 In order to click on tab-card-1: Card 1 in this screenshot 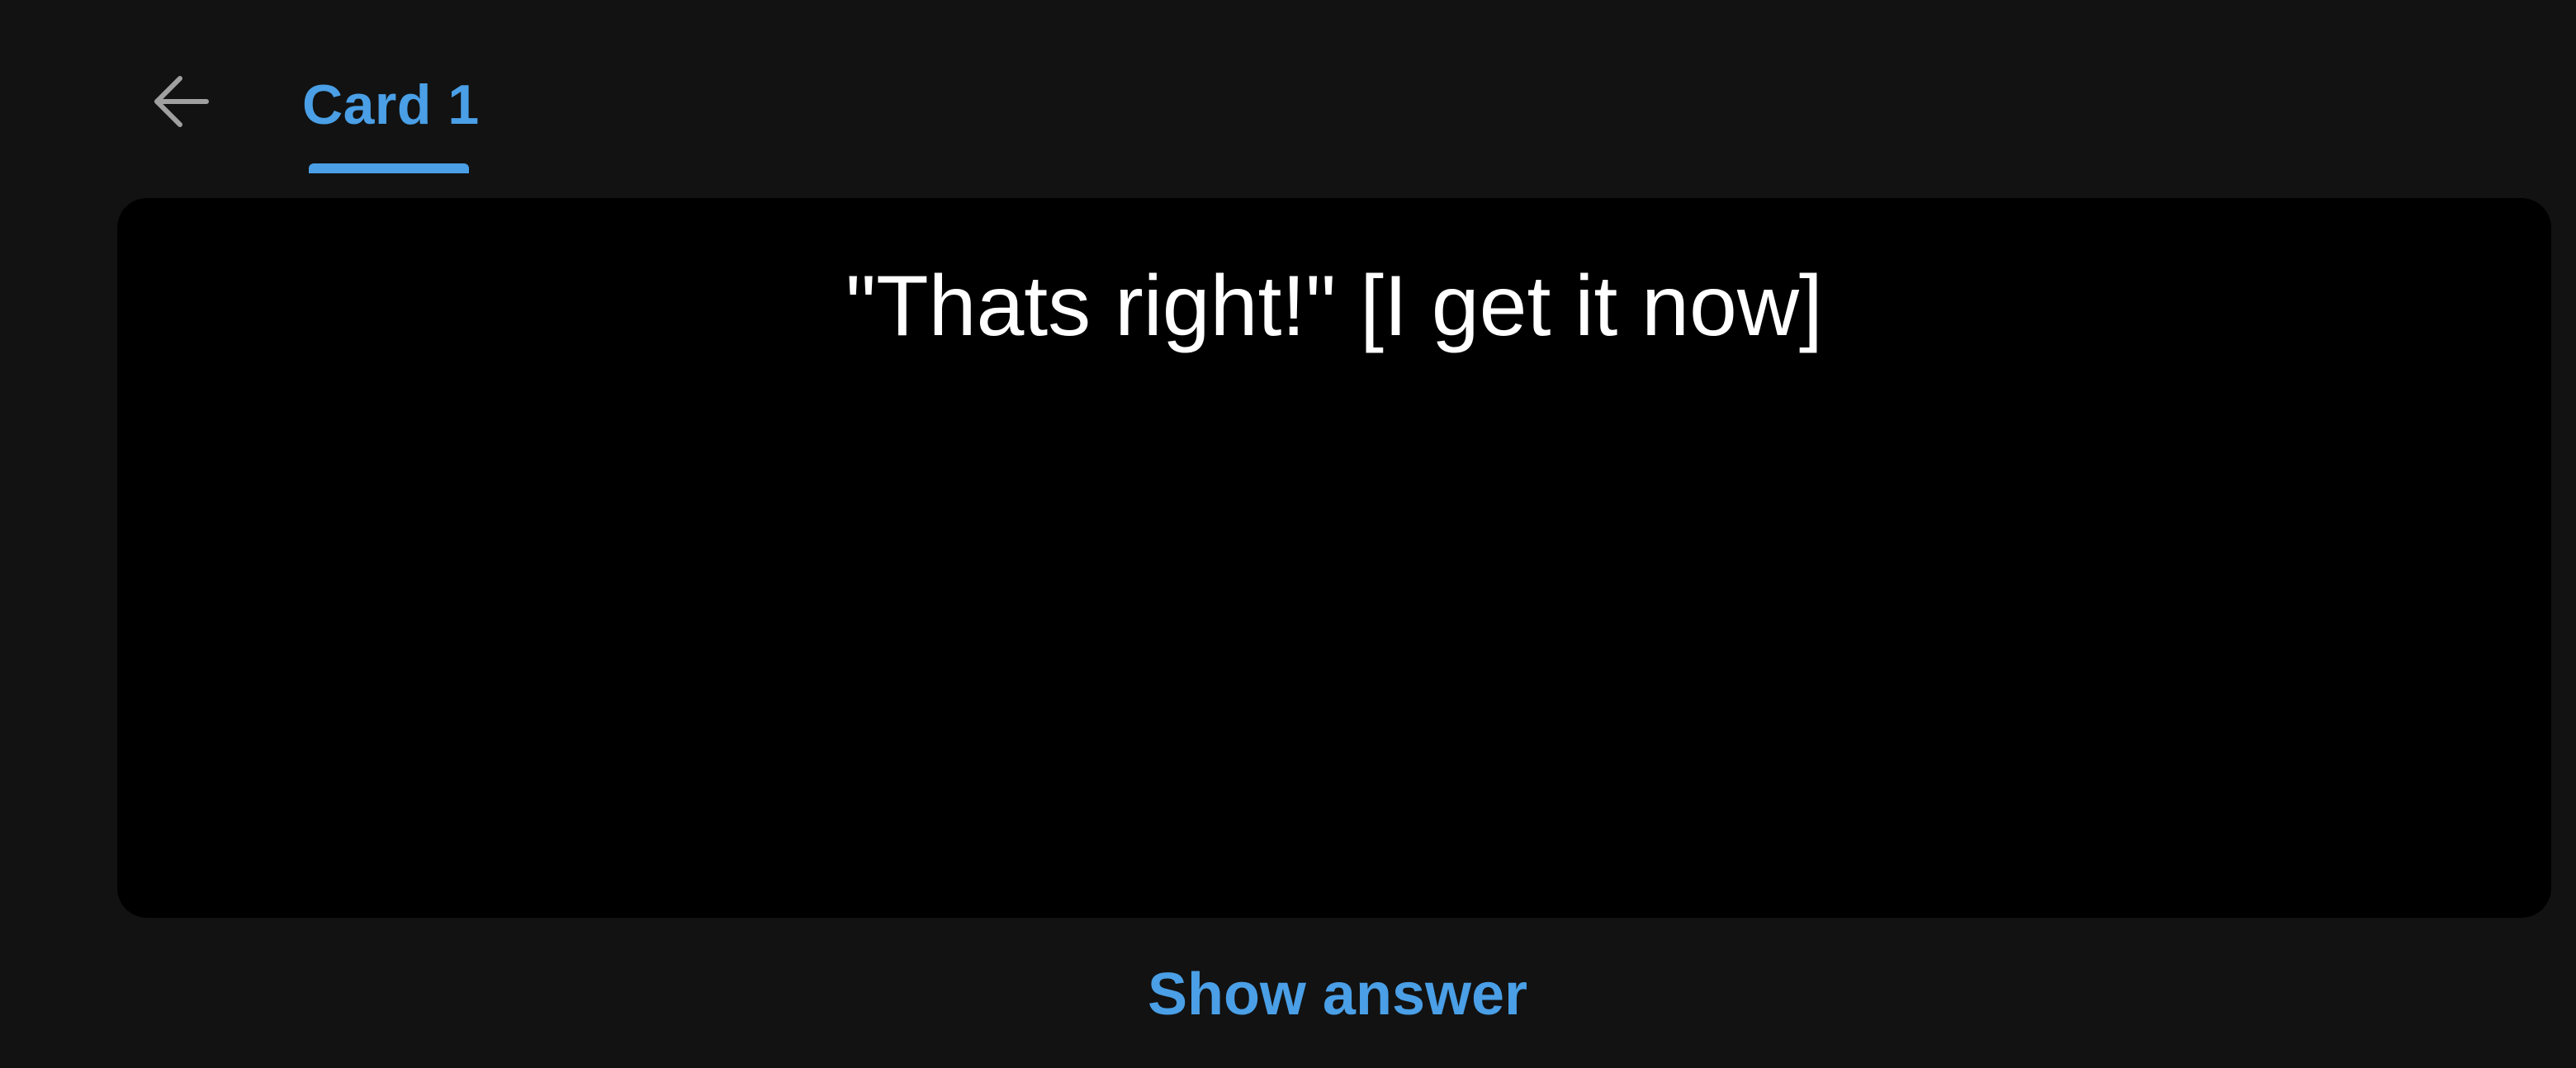, I will do `click(391, 113)`.